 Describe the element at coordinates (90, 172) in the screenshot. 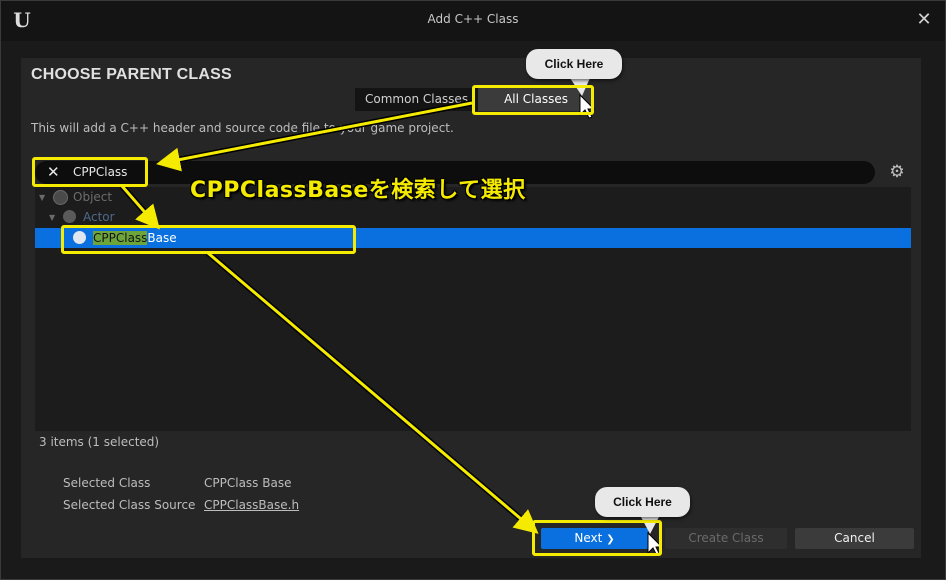

I see `highlight-box-search` at that location.